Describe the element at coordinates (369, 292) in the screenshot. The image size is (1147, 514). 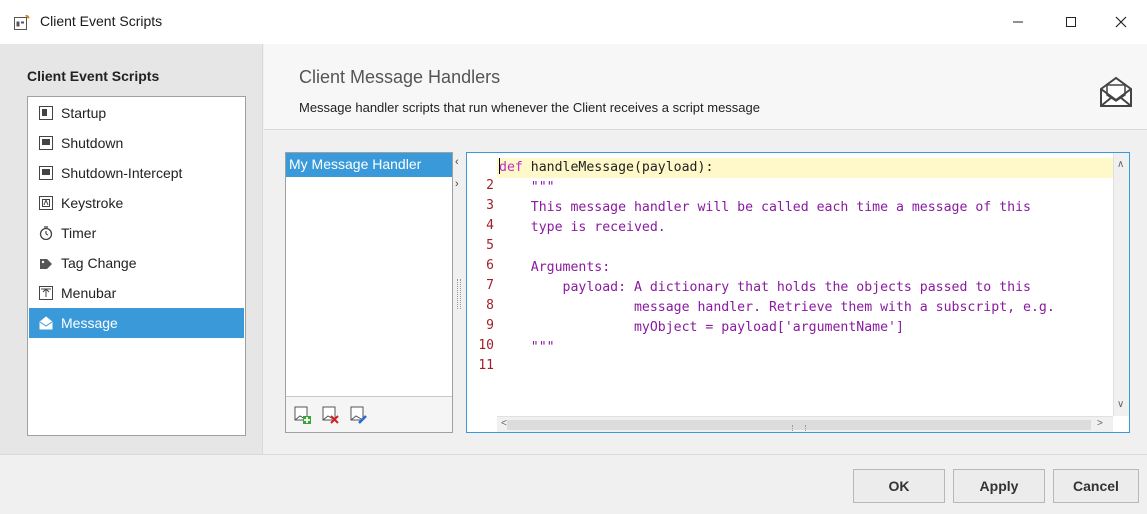
I see `handler-list: My Message Handler` at that location.